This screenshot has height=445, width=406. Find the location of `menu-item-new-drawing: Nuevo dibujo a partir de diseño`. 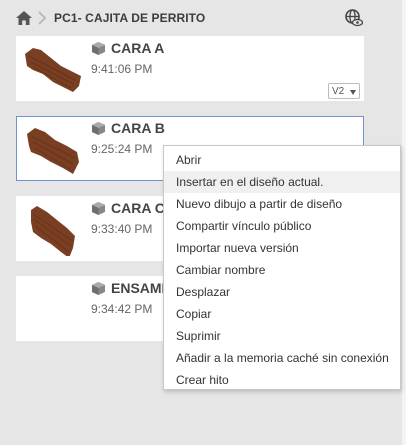

menu-item-new-drawing: Nuevo dibujo a partir de diseño is located at coordinates (282, 204).